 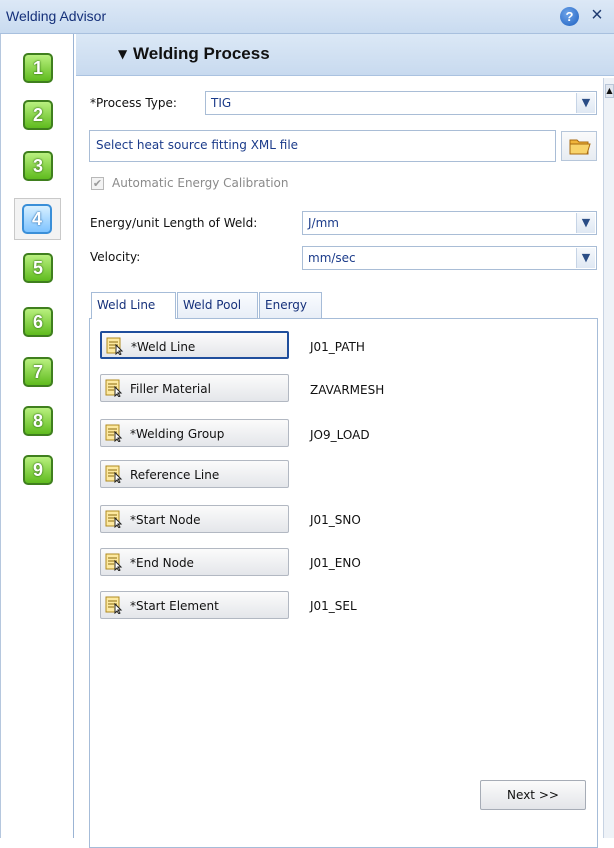 What do you see at coordinates (122, 54) in the screenshot?
I see `collapse-arrow-icon: ▼` at bounding box center [122, 54].